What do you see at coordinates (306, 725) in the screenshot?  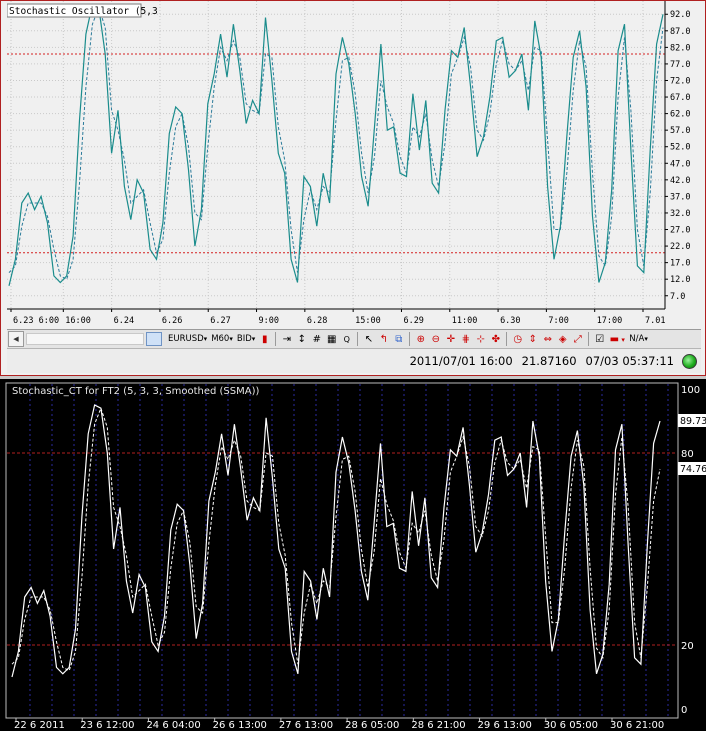 I see `bottom-x-tick-label: 27 6 13:00` at bounding box center [306, 725].